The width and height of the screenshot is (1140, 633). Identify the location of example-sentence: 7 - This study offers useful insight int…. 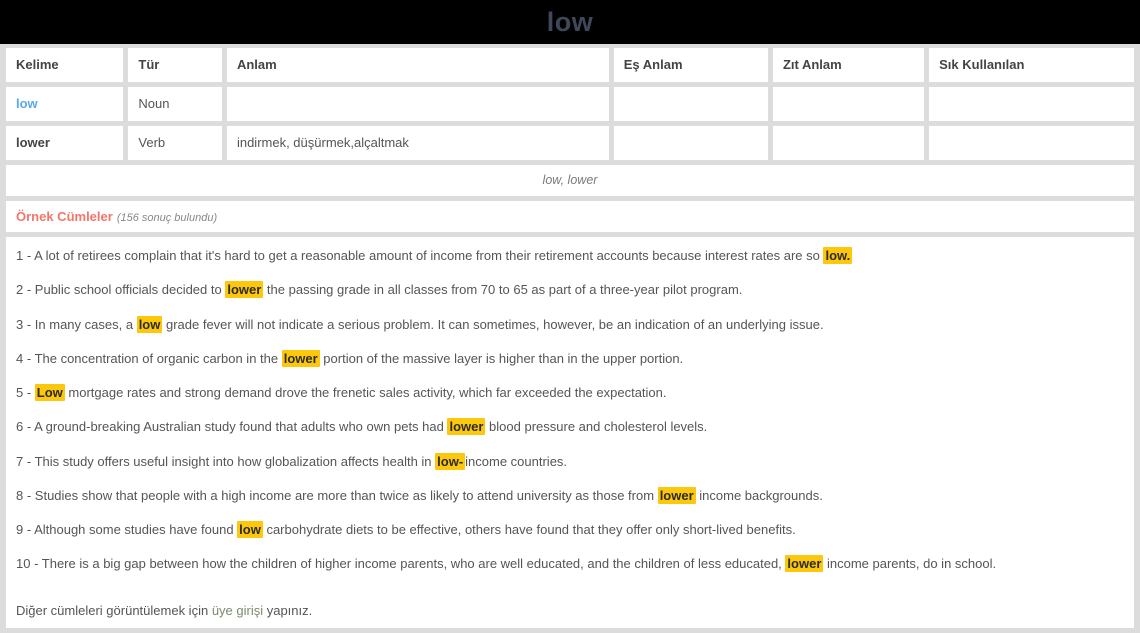
(570, 461).